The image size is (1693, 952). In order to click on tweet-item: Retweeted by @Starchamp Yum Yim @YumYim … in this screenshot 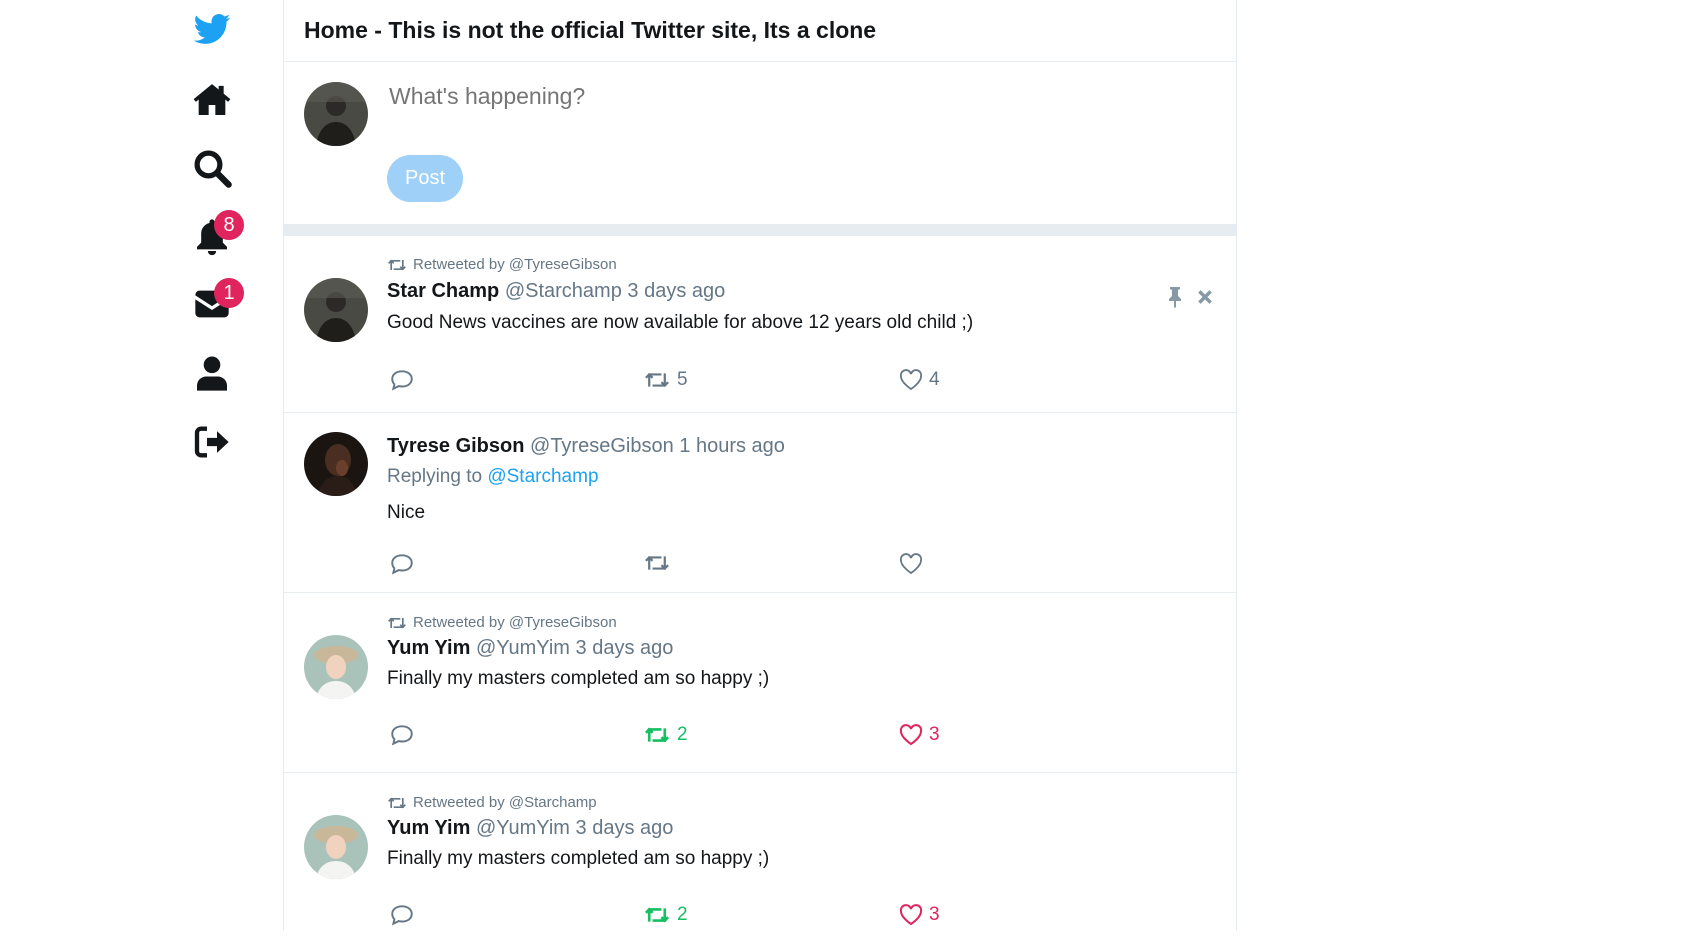, I will do `click(760, 862)`.